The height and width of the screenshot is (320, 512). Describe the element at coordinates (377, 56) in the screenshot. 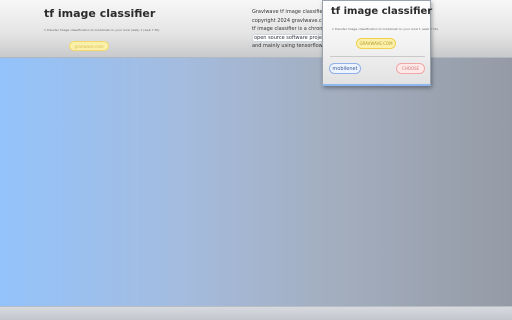

I see `popup-divider` at that location.